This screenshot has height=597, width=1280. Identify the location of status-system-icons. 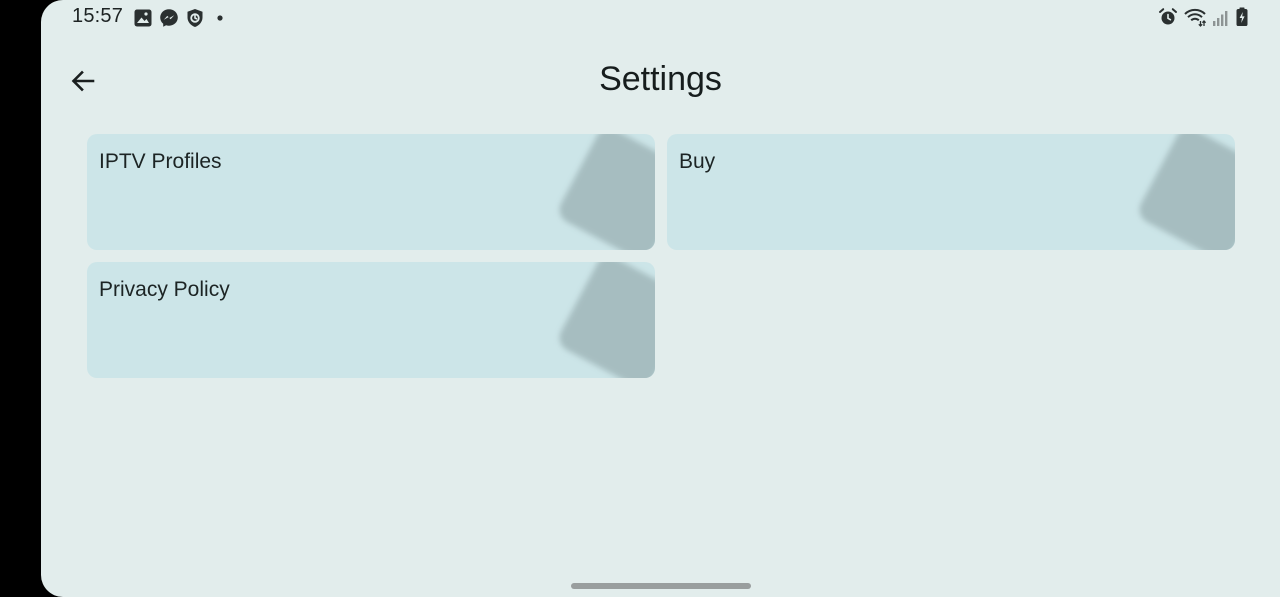
(1203, 17).